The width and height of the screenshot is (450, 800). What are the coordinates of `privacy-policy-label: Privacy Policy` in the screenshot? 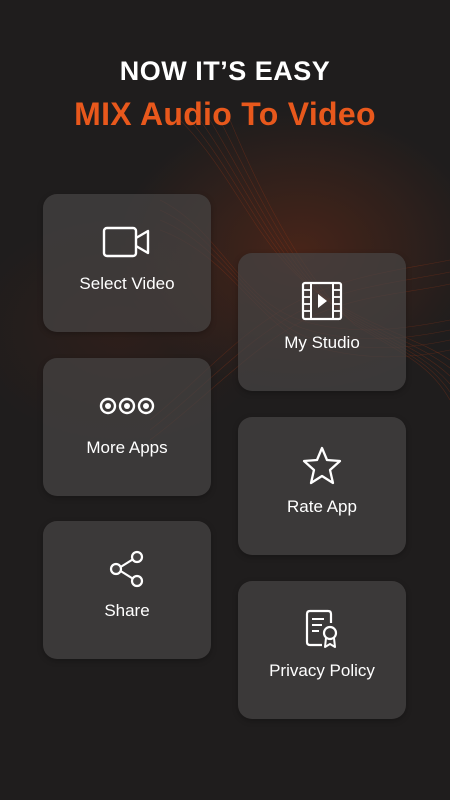 It's located at (322, 670).